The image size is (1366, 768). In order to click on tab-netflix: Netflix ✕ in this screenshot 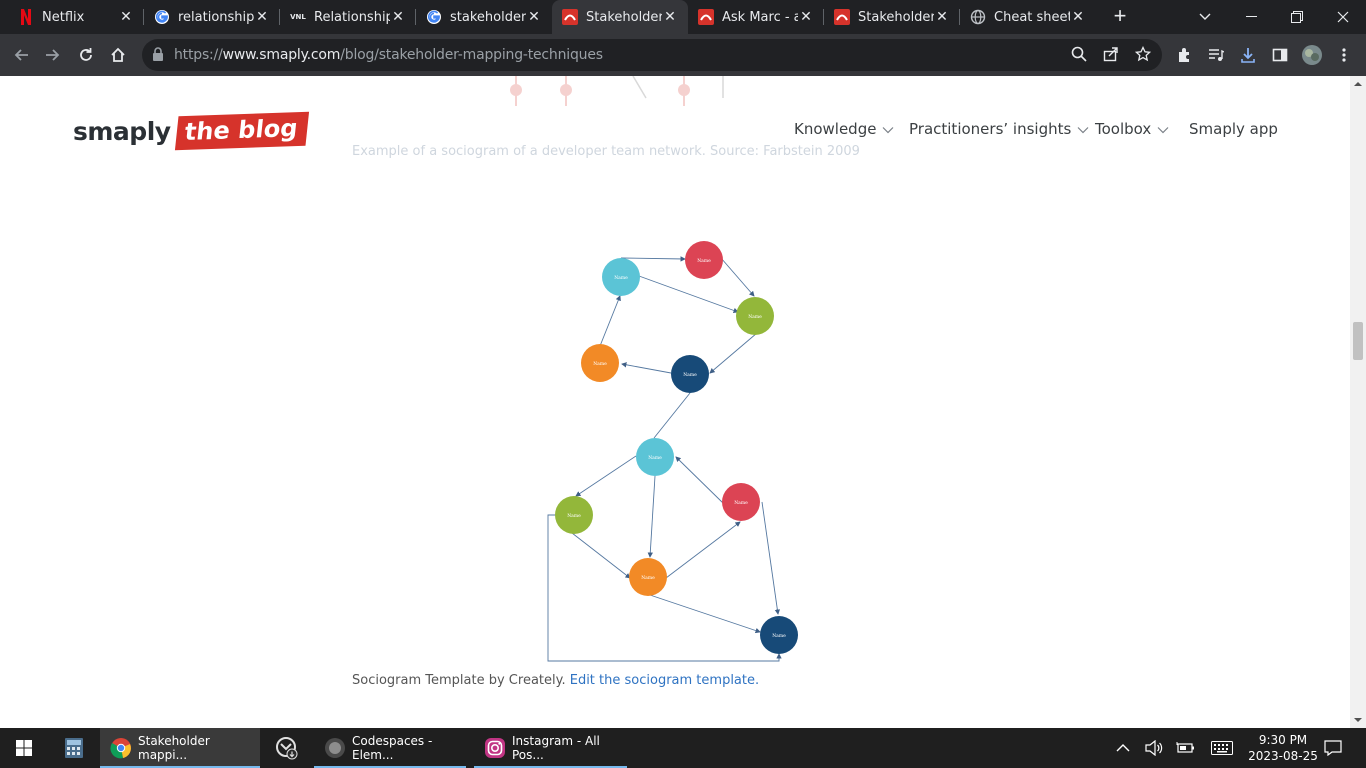, I will do `click(76, 17)`.